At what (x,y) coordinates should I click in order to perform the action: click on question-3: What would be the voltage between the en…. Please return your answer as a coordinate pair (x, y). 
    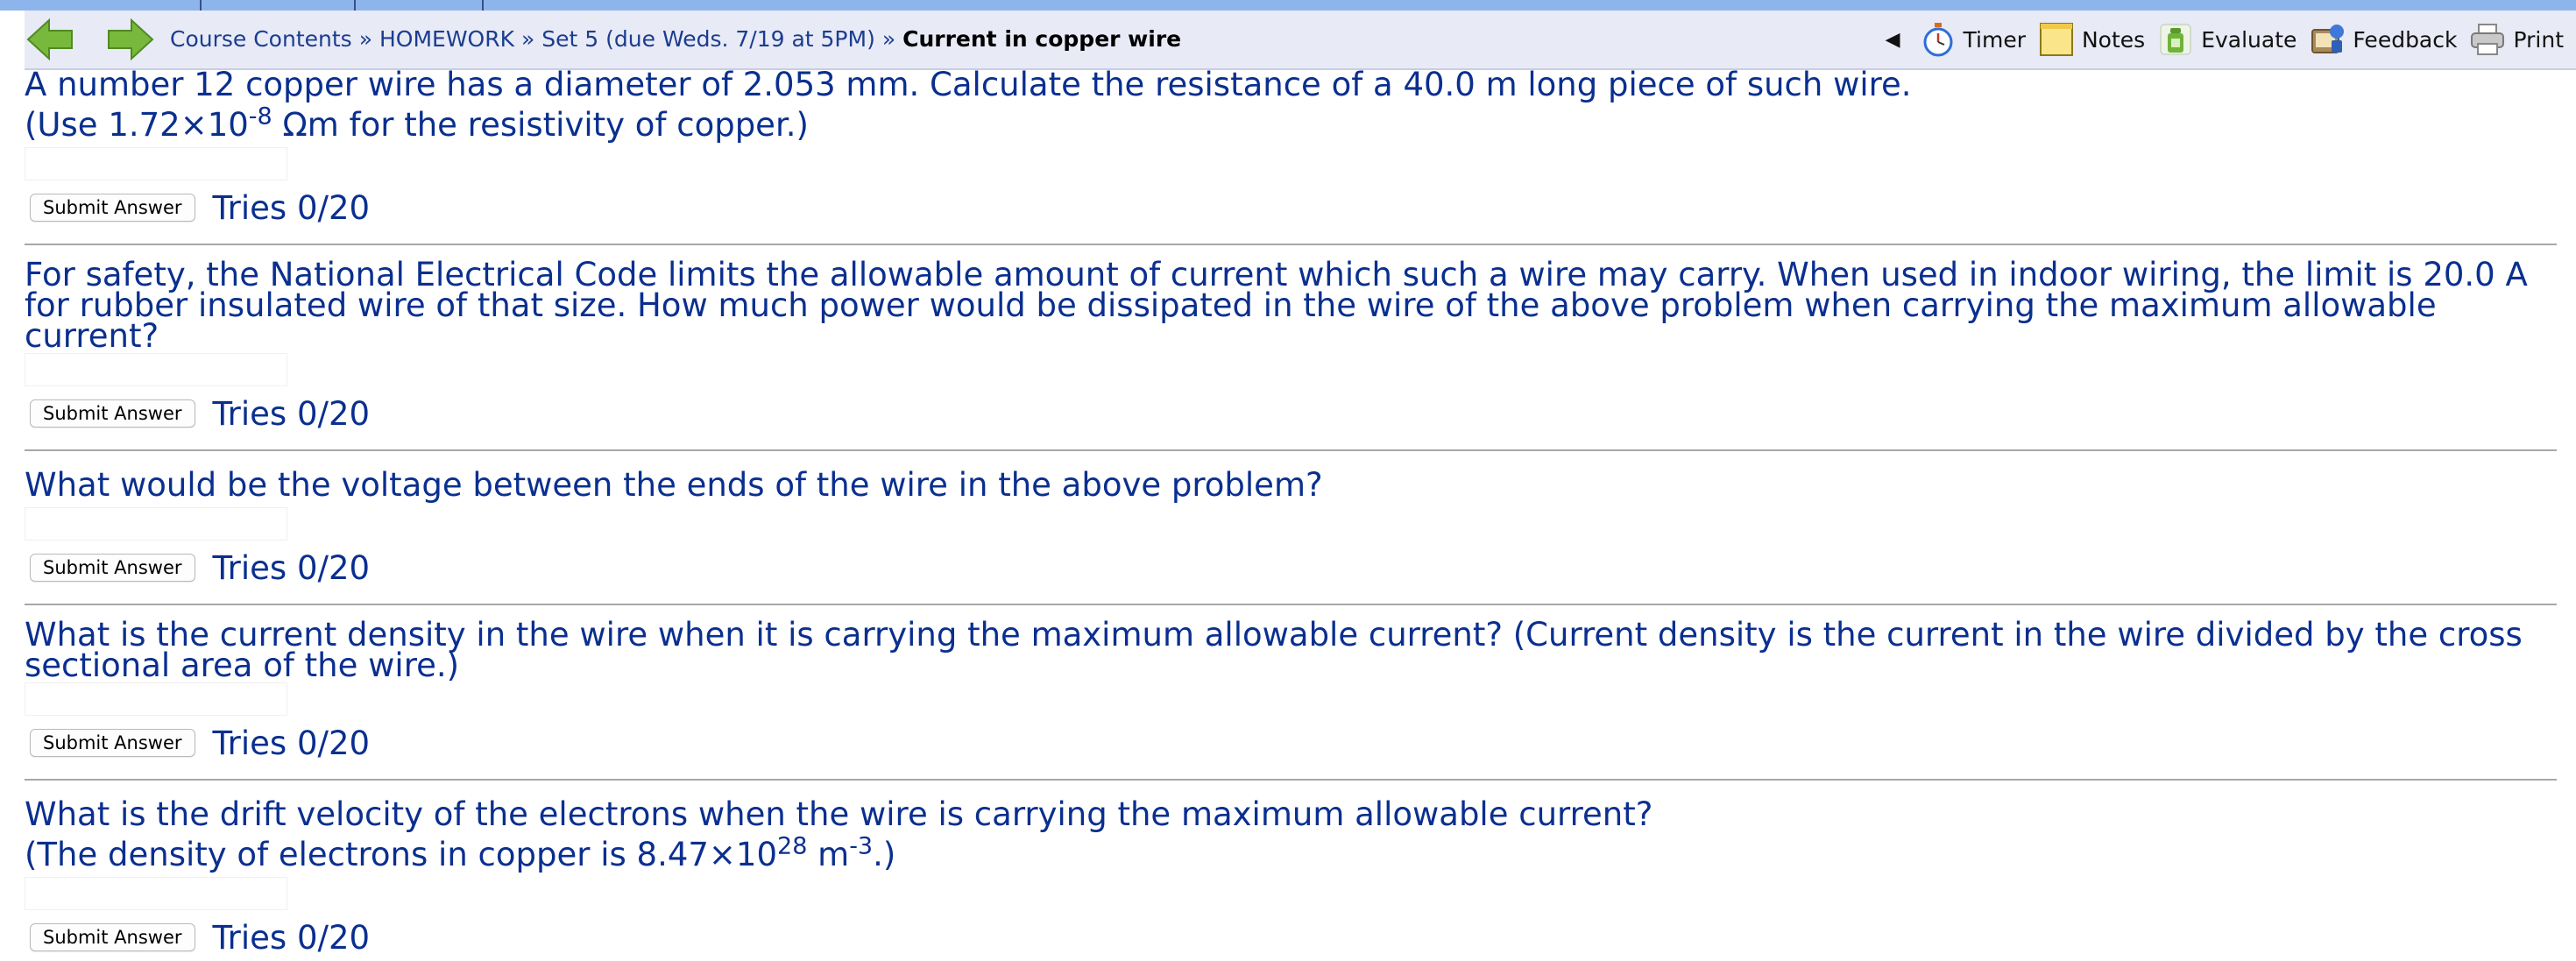
    Looking at the image, I should click on (1291, 528).